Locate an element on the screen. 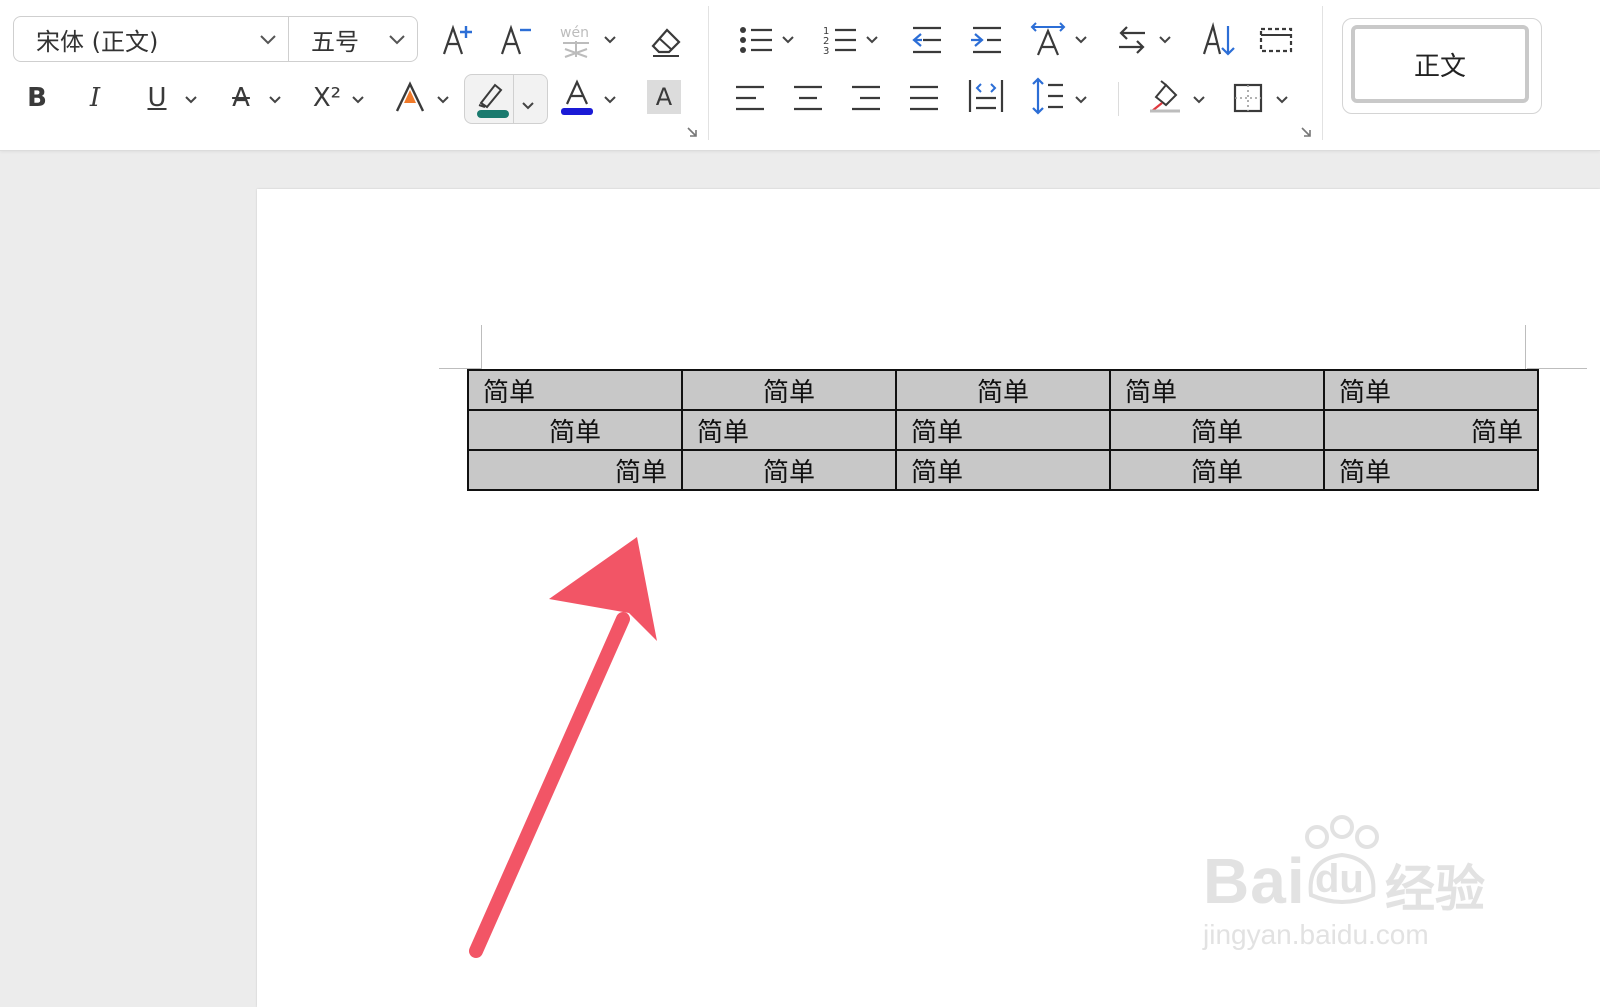  rtl-ltr-toggle-icon is located at coordinates (1132, 40).